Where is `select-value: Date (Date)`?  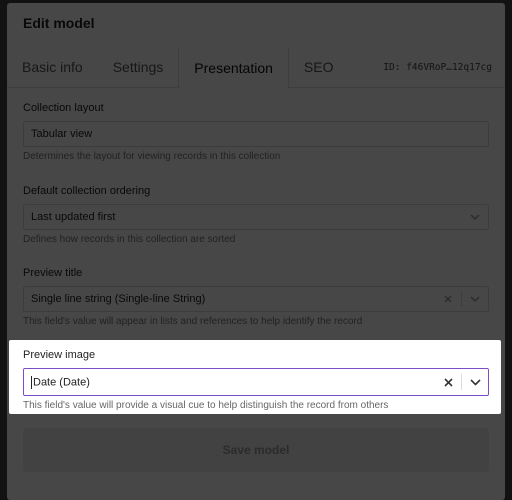
select-value: Date (Date) is located at coordinates (229, 382).